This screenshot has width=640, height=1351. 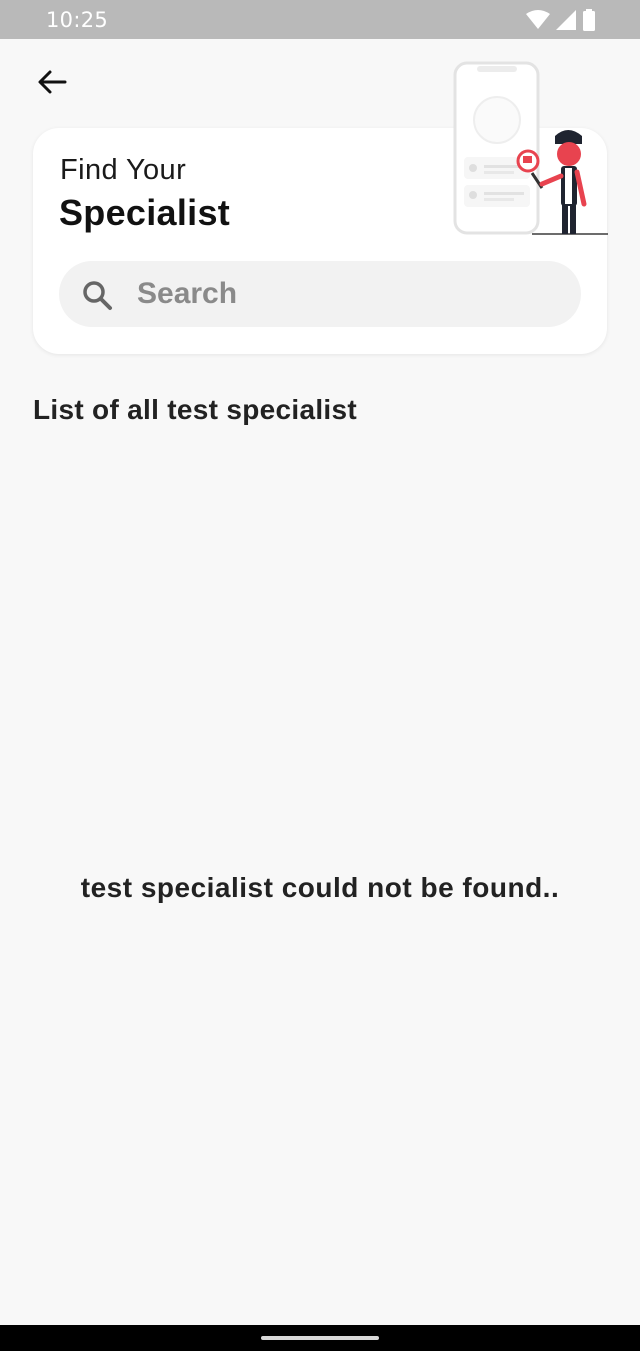 What do you see at coordinates (538, 19) in the screenshot?
I see `wifi-icon` at bounding box center [538, 19].